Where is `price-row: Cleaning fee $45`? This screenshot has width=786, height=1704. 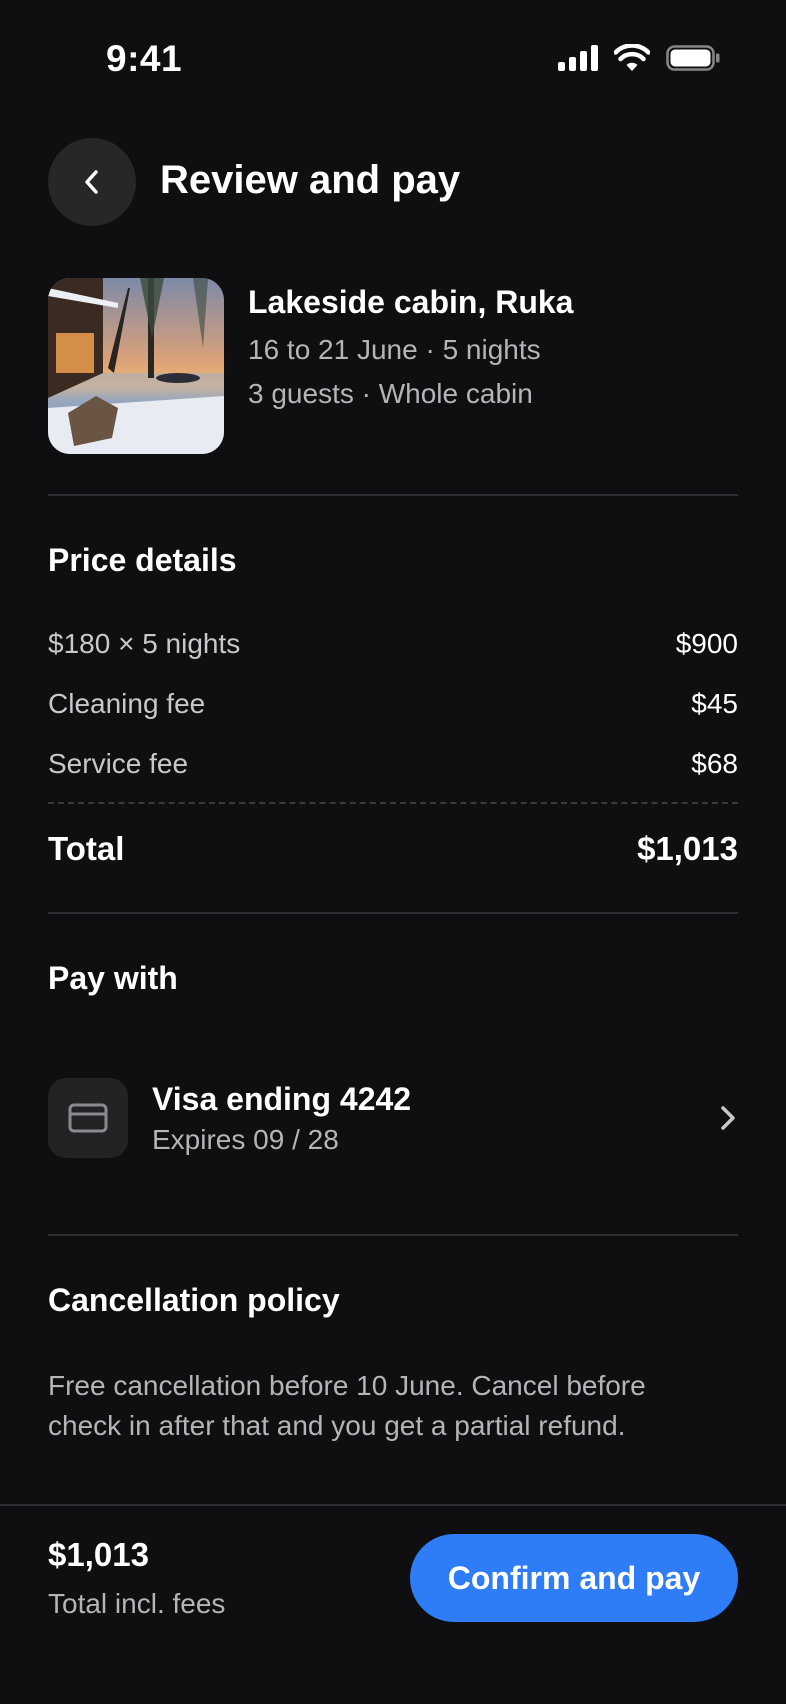 price-row: Cleaning fee $45 is located at coordinates (393, 704).